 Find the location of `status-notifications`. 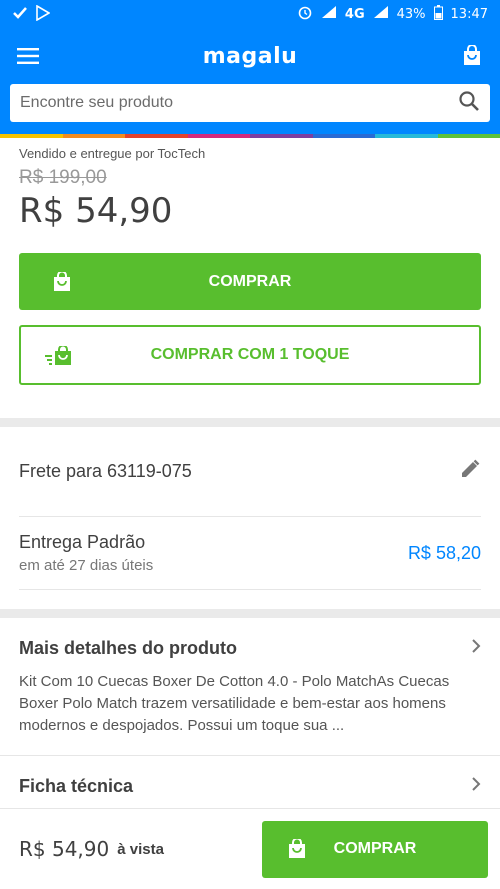

status-notifications is located at coordinates (31, 14).